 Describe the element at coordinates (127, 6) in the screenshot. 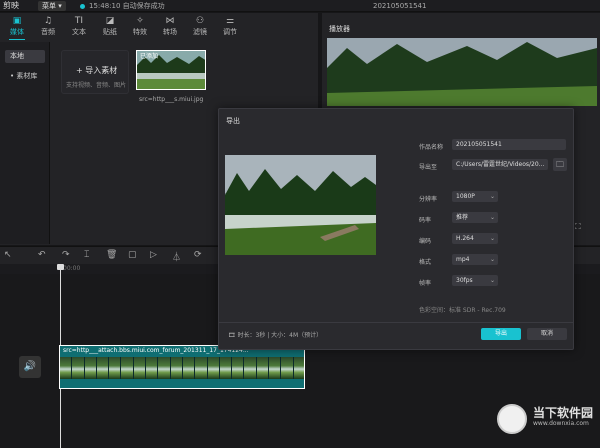

I see `save-status-text: 15:48:10 自动保存成功` at that location.